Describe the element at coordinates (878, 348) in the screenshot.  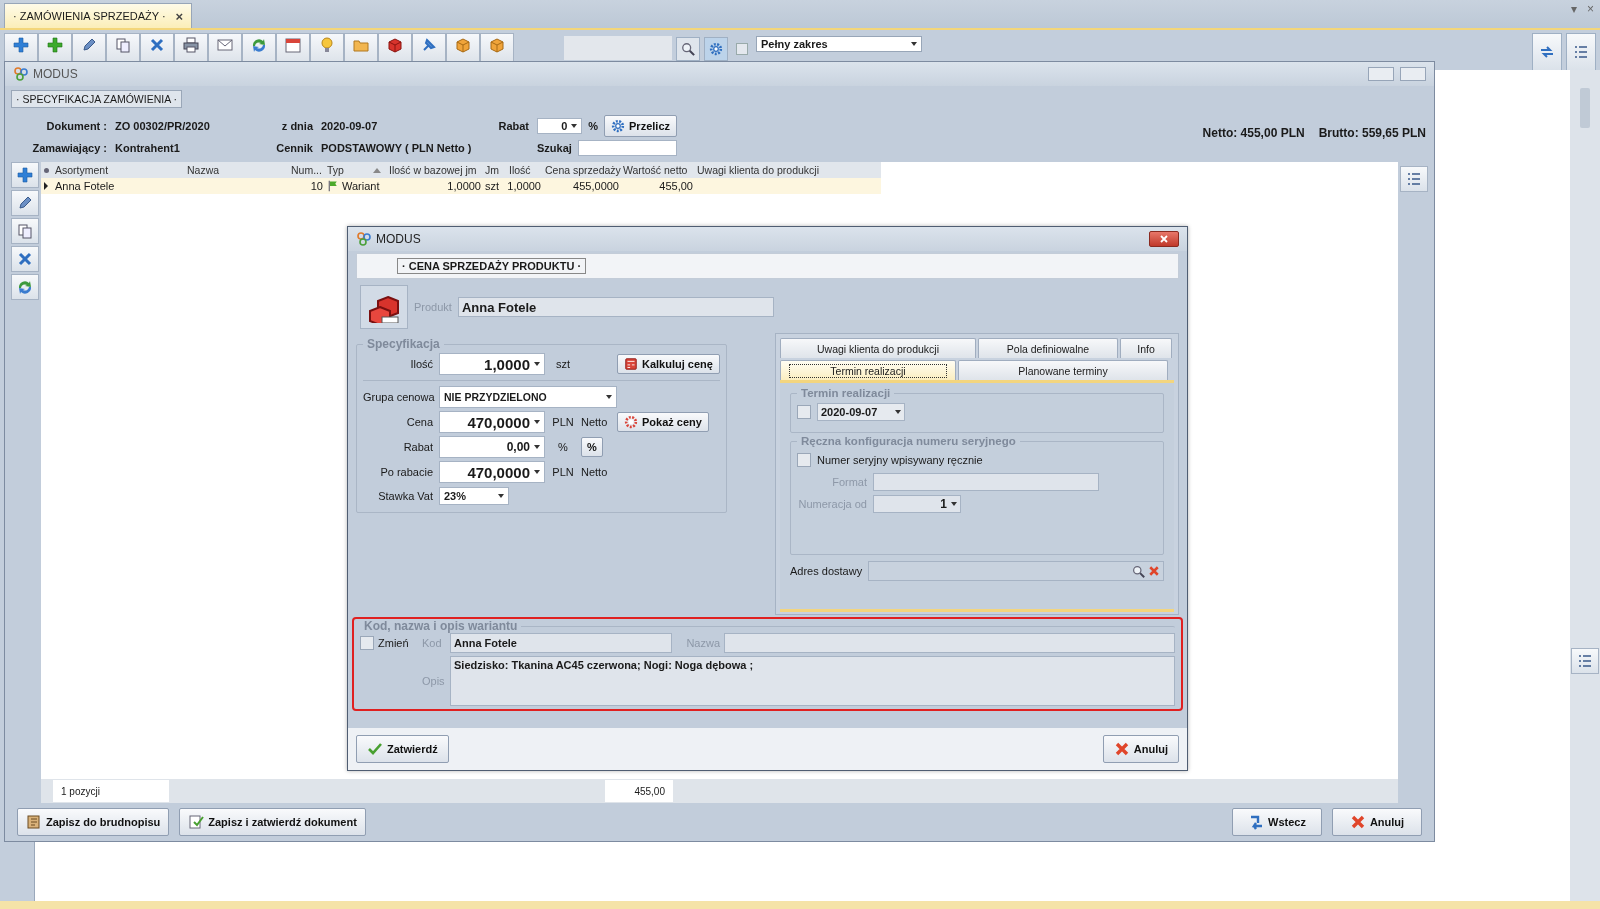
I see `tab: Uwagi klienta do produkcji` at that location.